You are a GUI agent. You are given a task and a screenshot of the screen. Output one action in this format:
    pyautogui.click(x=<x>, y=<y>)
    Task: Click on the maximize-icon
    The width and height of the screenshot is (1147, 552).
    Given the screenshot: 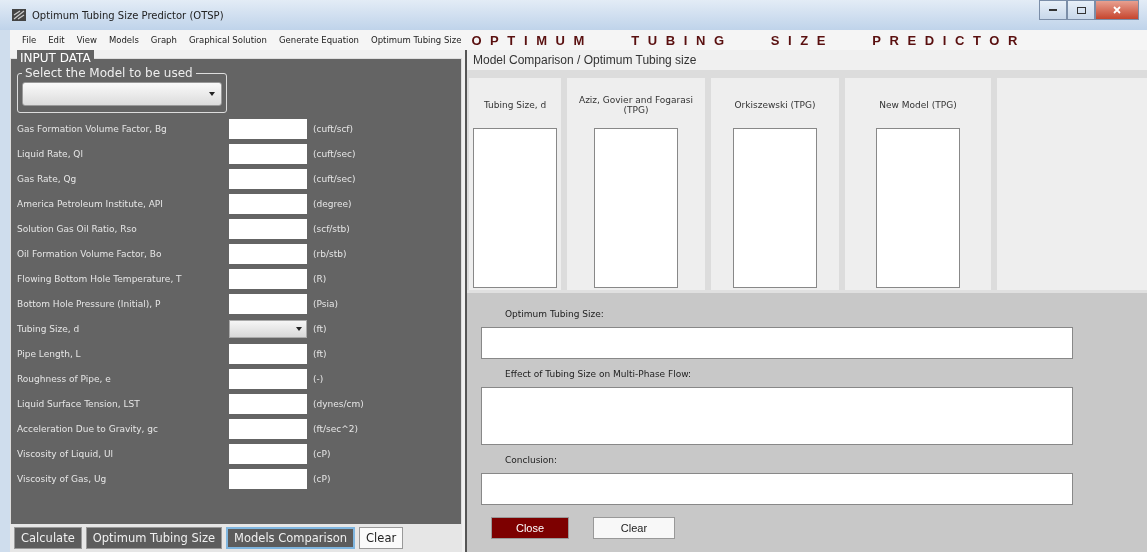 What is the action you would take?
    pyautogui.click(x=1081, y=10)
    